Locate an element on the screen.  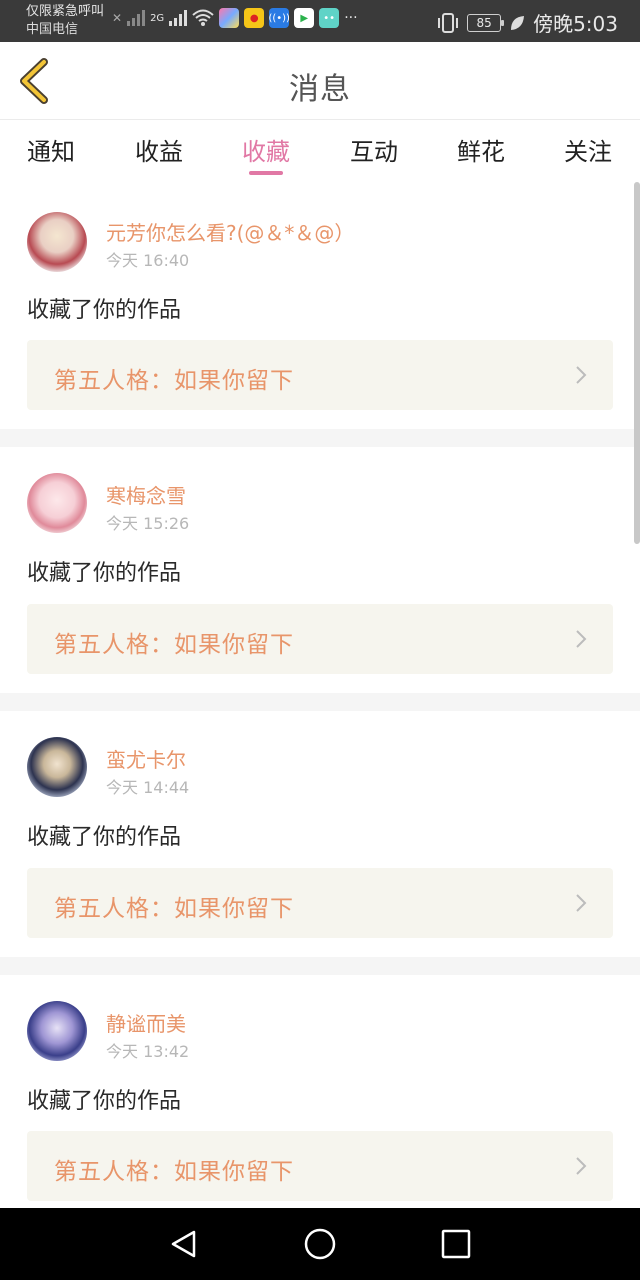
tab-favorites: 收藏 is located at coordinates (266, 149).